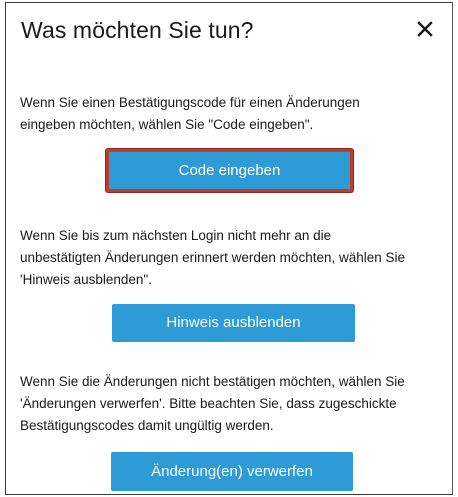 This screenshot has height=497, width=458. I want to click on close-icon, so click(425, 29).